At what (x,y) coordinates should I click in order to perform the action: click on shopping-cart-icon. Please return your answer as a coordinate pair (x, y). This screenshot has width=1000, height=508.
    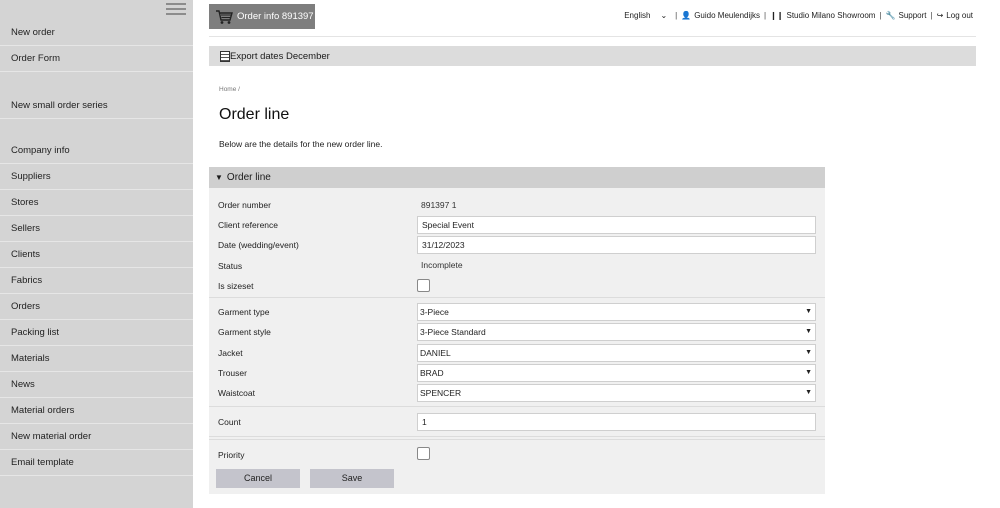
    Looking at the image, I should click on (224, 16).